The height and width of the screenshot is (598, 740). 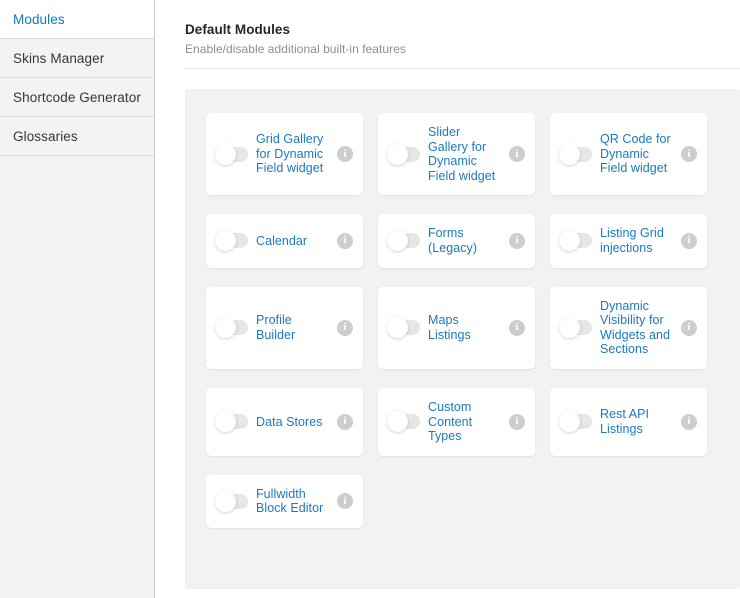 What do you see at coordinates (39, 19) in the screenshot?
I see `sidebar-item-label: Modules` at bounding box center [39, 19].